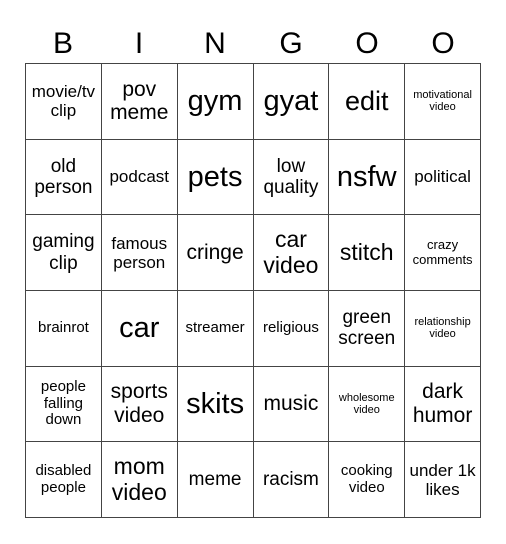 The width and height of the screenshot is (506, 544). What do you see at coordinates (443, 177) in the screenshot?
I see `bingo-cell: political` at bounding box center [443, 177].